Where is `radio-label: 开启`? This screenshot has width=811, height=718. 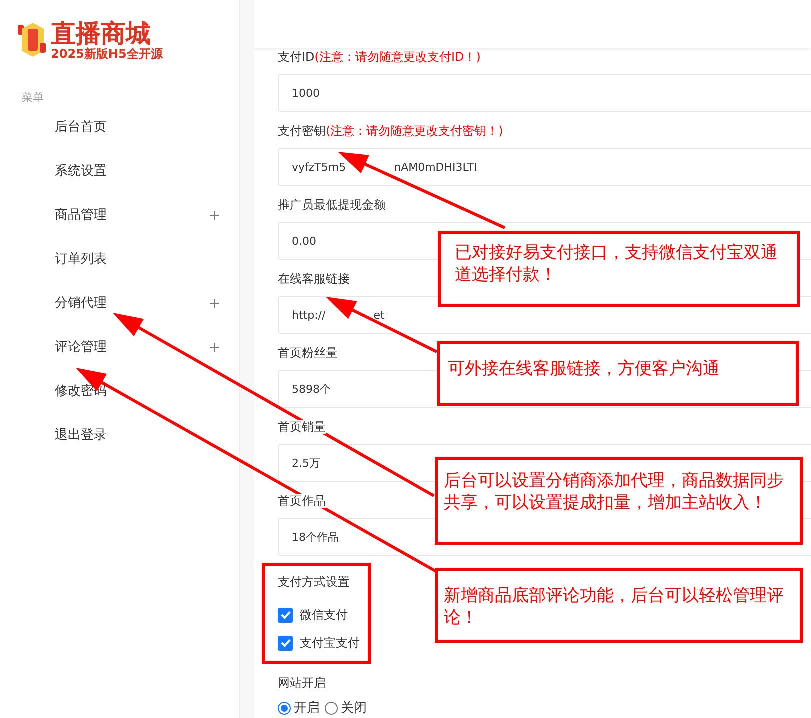 radio-label: 开启 is located at coordinates (307, 708).